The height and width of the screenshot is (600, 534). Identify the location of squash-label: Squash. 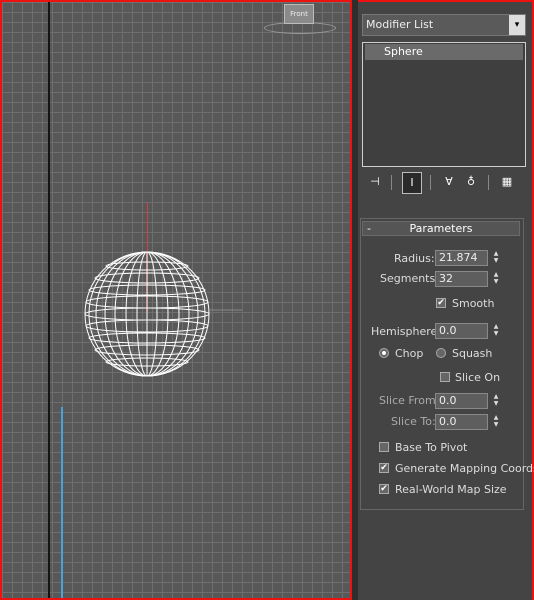
(472, 353).